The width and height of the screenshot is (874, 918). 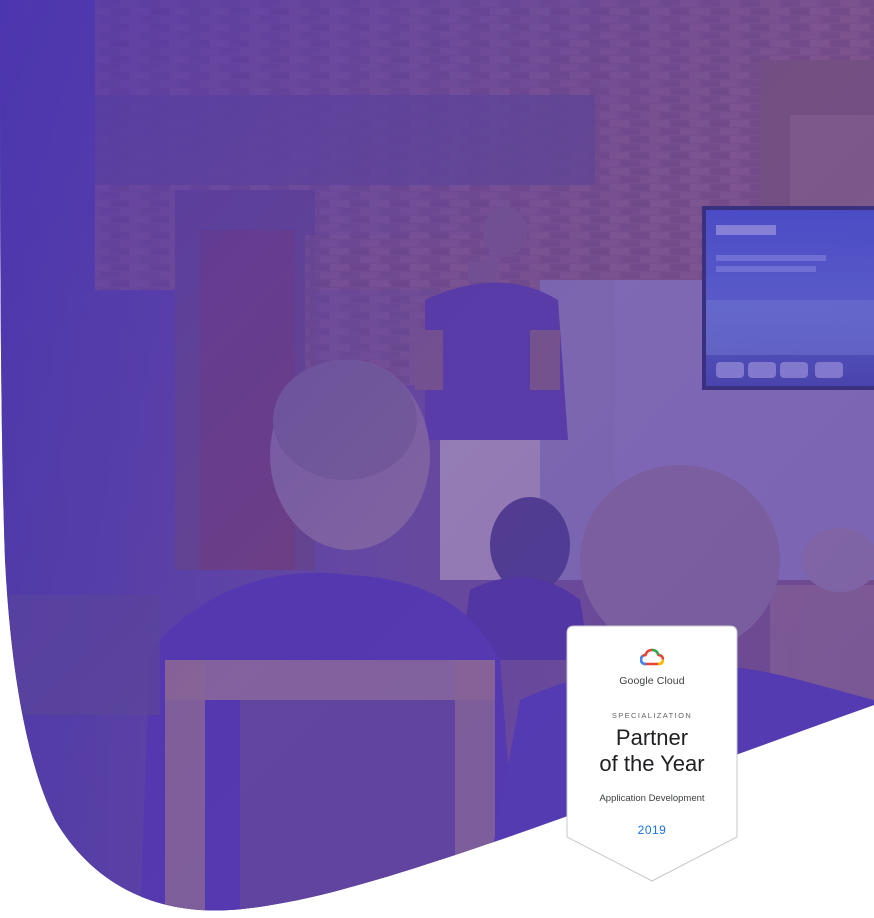 What do you see at coordinates (652, 830) in the screenshot?
I see `badge-year: 2019` at bounding box center [652, 830].